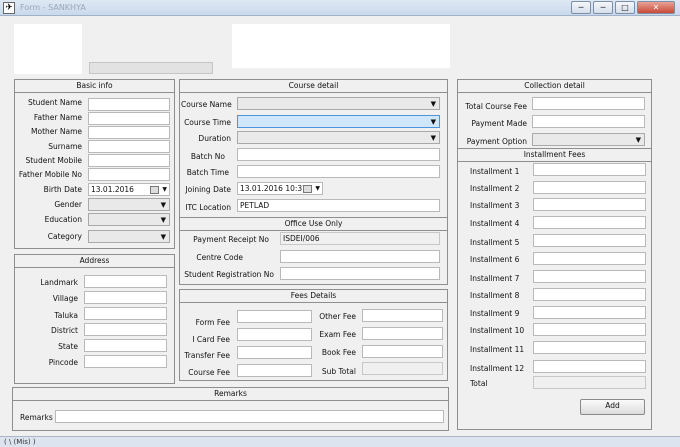 This screenshot has width=680, height=447. I want to click on form-fee-input, so click(274, 316).